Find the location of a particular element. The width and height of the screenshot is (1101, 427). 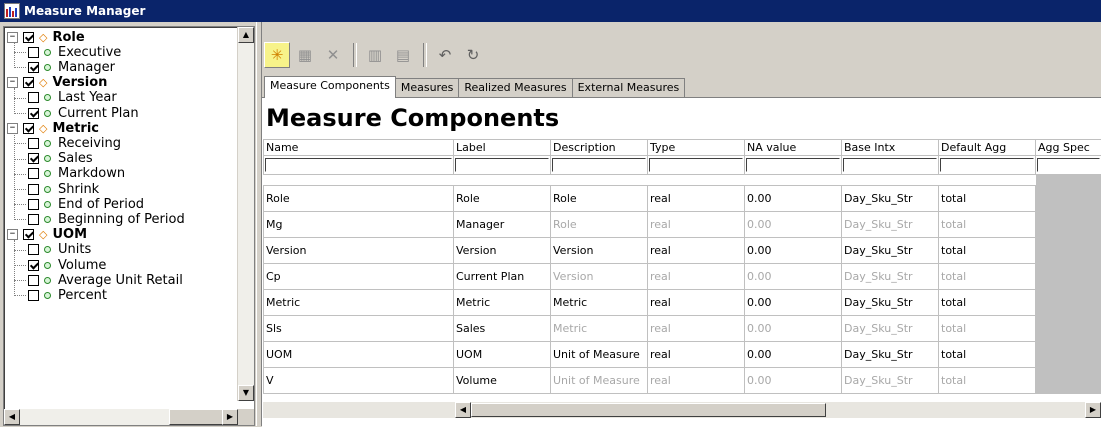

grid-scroll-thumb is located at coordinates (648, 410).